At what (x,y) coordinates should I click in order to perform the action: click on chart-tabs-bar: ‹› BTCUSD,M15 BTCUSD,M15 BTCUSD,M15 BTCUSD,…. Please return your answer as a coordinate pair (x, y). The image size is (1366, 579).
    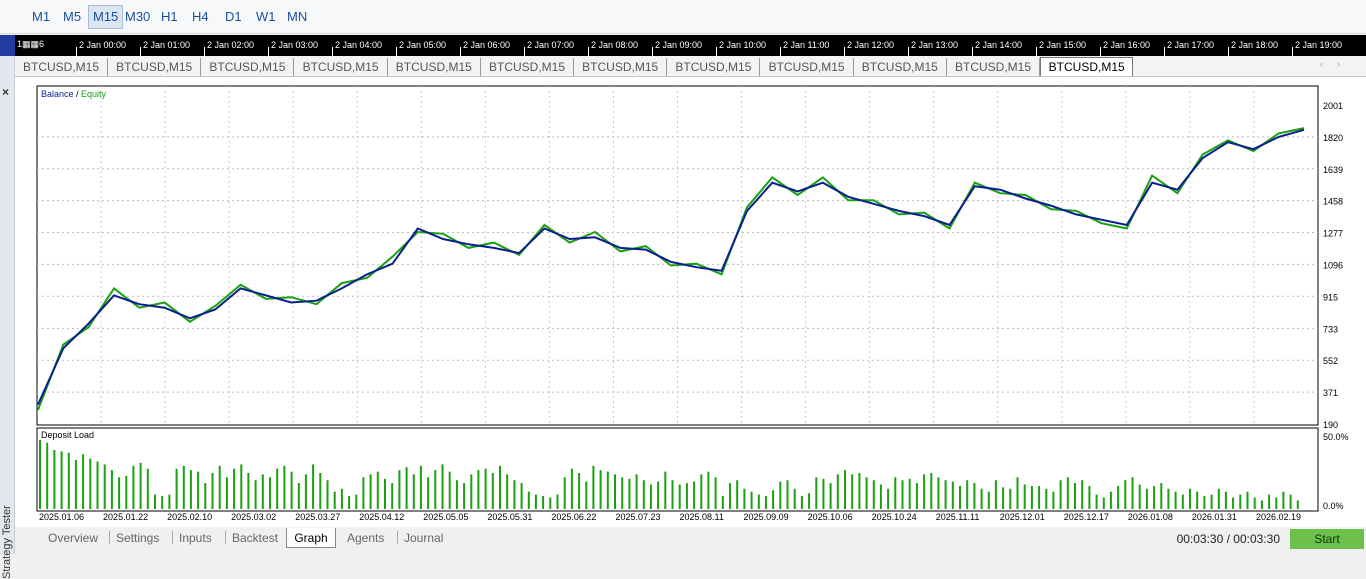
    Looking at the image, I should click on (690, 66).